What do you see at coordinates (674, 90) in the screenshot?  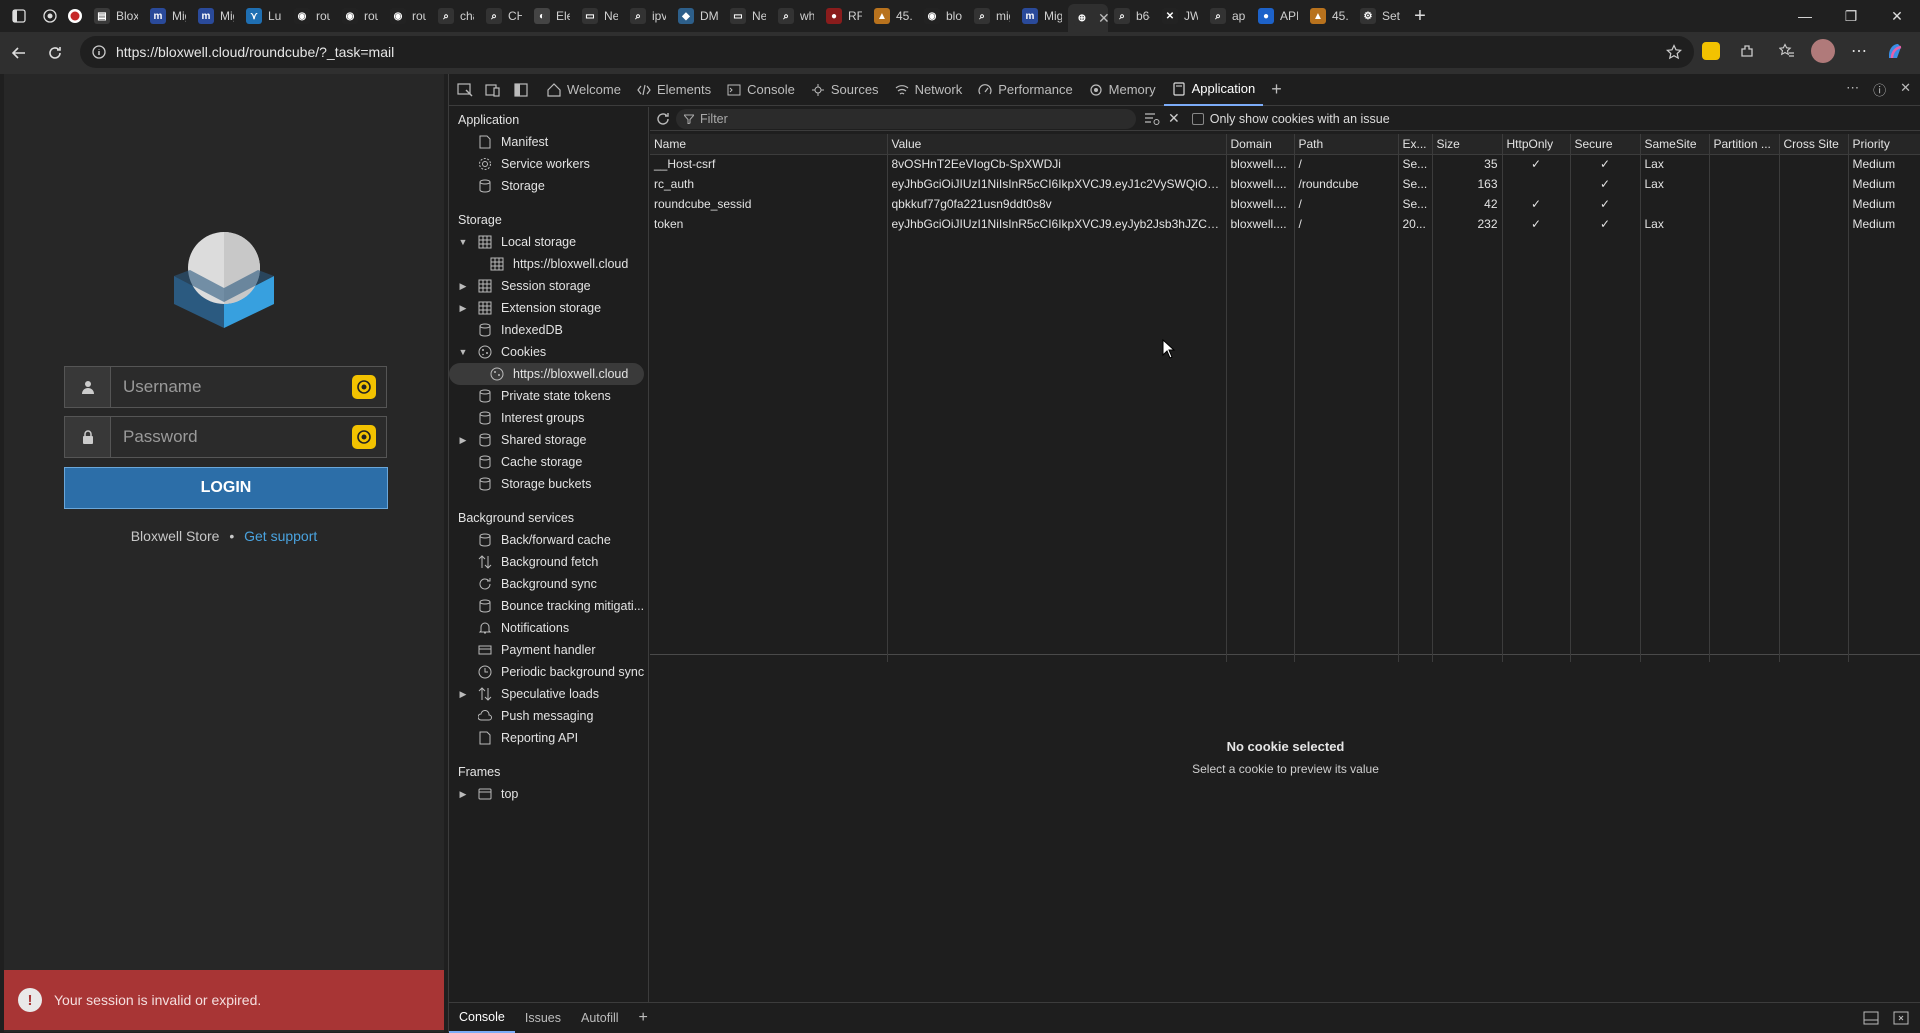 I see `tab-elements: Elements` at bounding box center [674, 90].